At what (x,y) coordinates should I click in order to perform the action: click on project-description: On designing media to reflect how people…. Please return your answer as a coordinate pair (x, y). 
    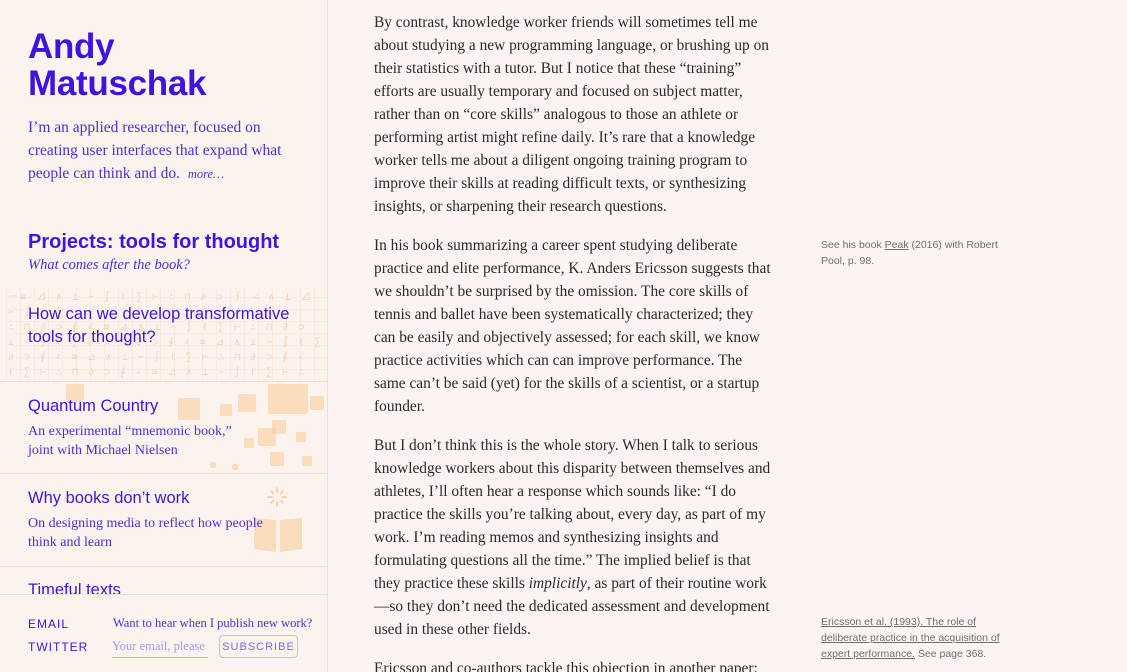
    Looking at the image, I should click on (145, 533).